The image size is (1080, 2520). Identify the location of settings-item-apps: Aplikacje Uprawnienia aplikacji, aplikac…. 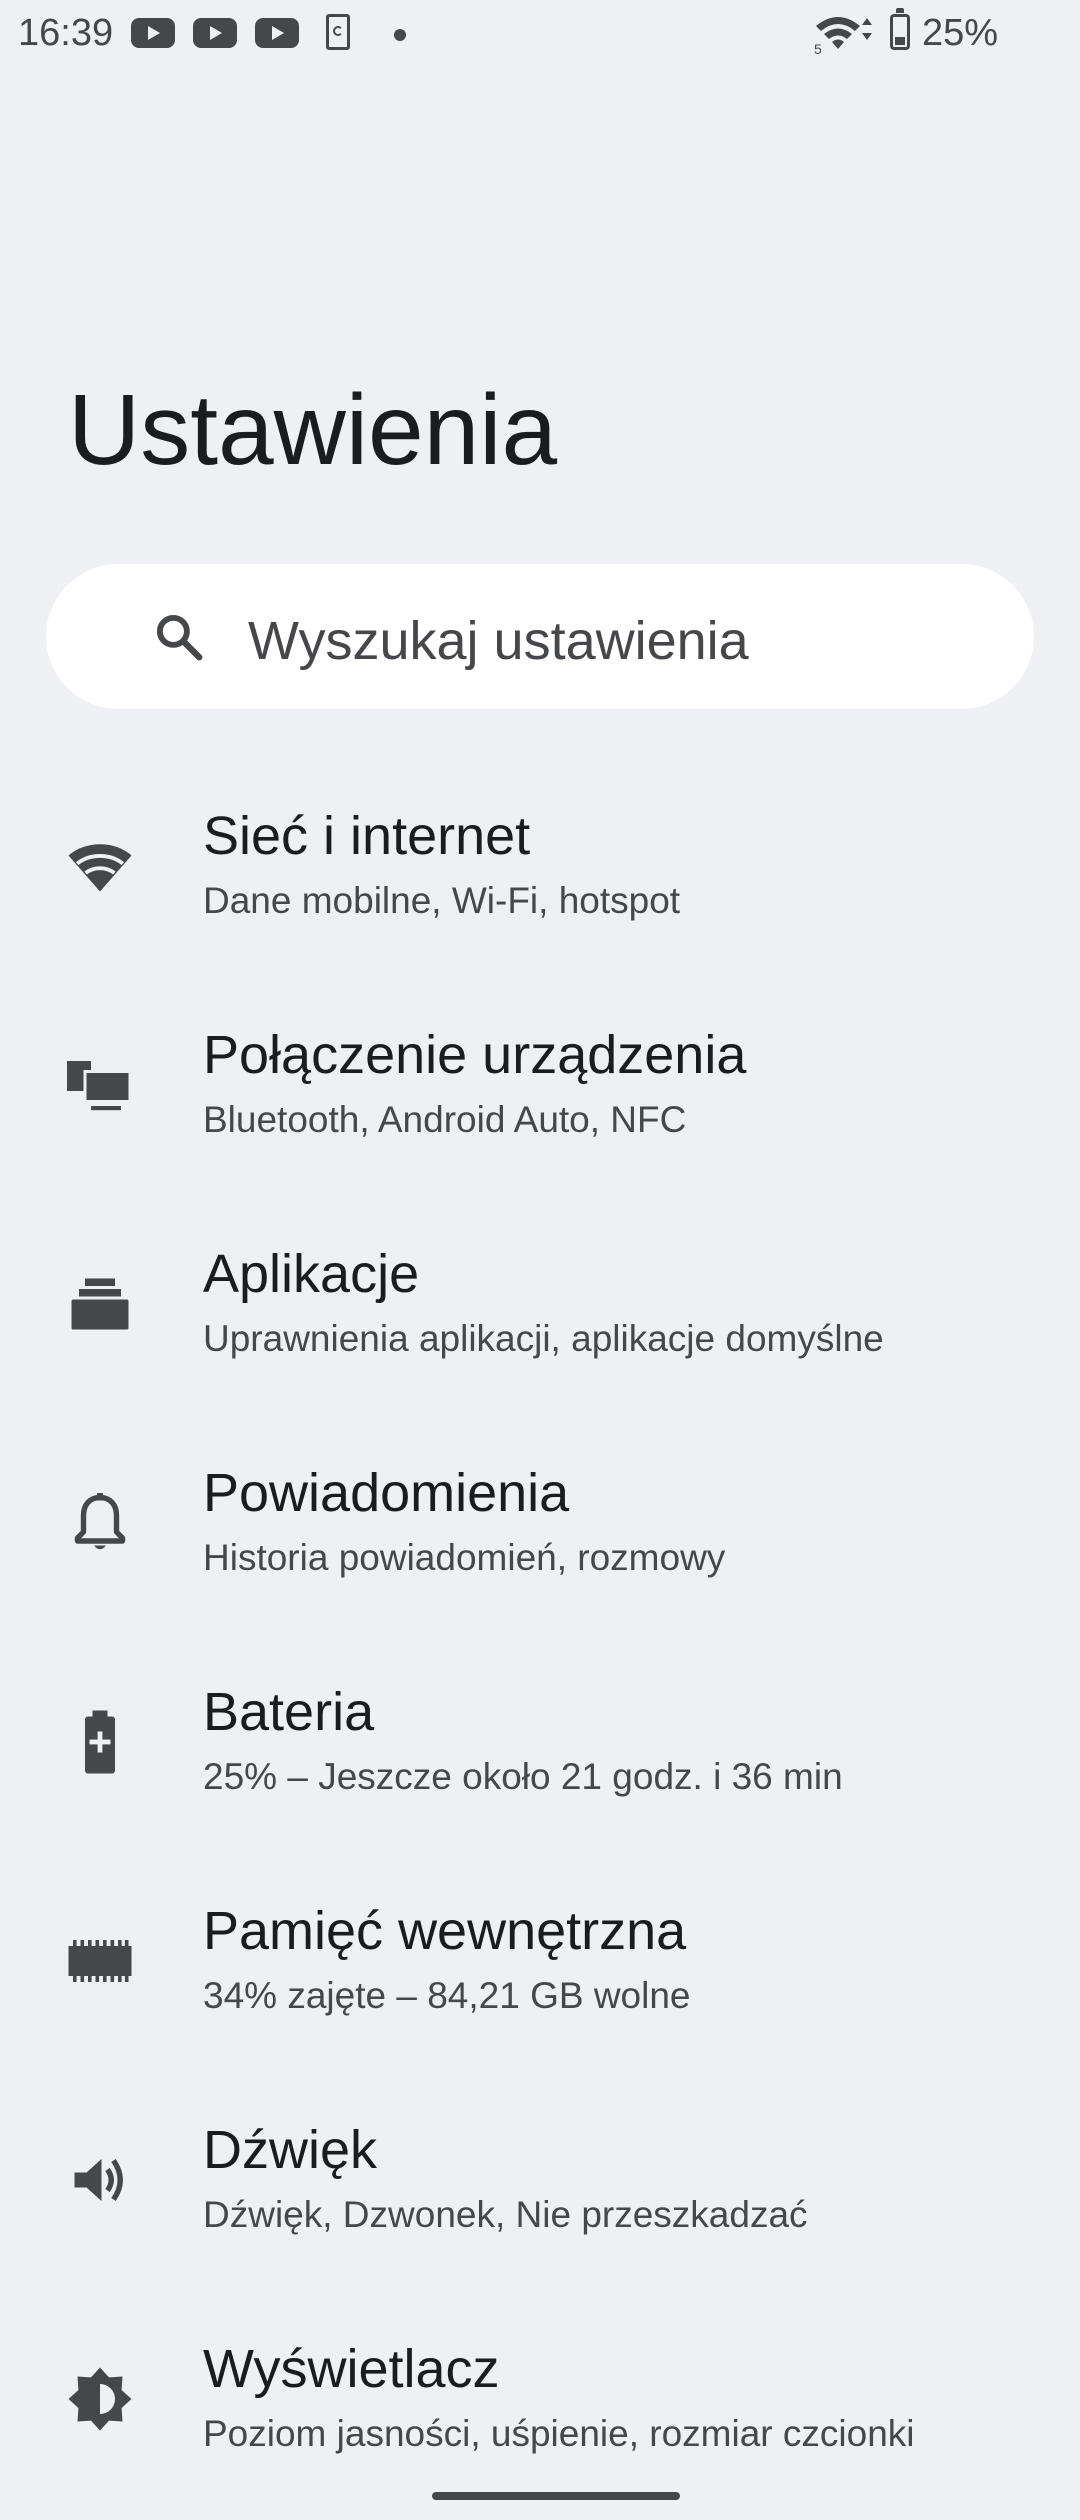
(540, 1287).